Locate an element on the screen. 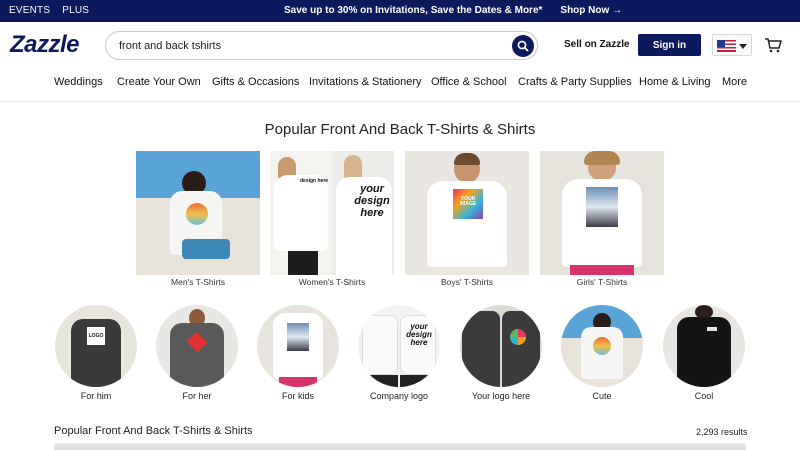 Image resolution: width=800 pixels, height=450 pixels. tile-label: Girls' T-Shirts is located at coordinates (602, 282).